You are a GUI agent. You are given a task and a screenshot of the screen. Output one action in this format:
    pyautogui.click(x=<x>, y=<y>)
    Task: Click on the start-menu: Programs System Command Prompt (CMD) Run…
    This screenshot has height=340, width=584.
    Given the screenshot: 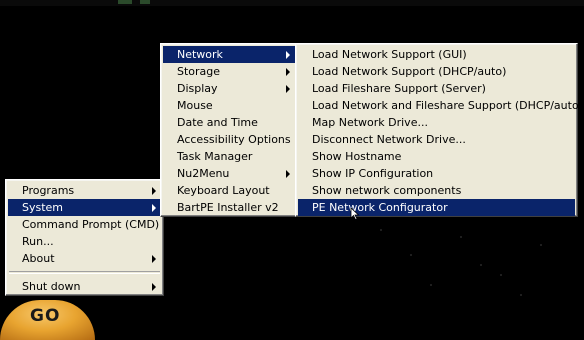 What is the action you would take?
    pyautogui.click(x=84, y=237)
    